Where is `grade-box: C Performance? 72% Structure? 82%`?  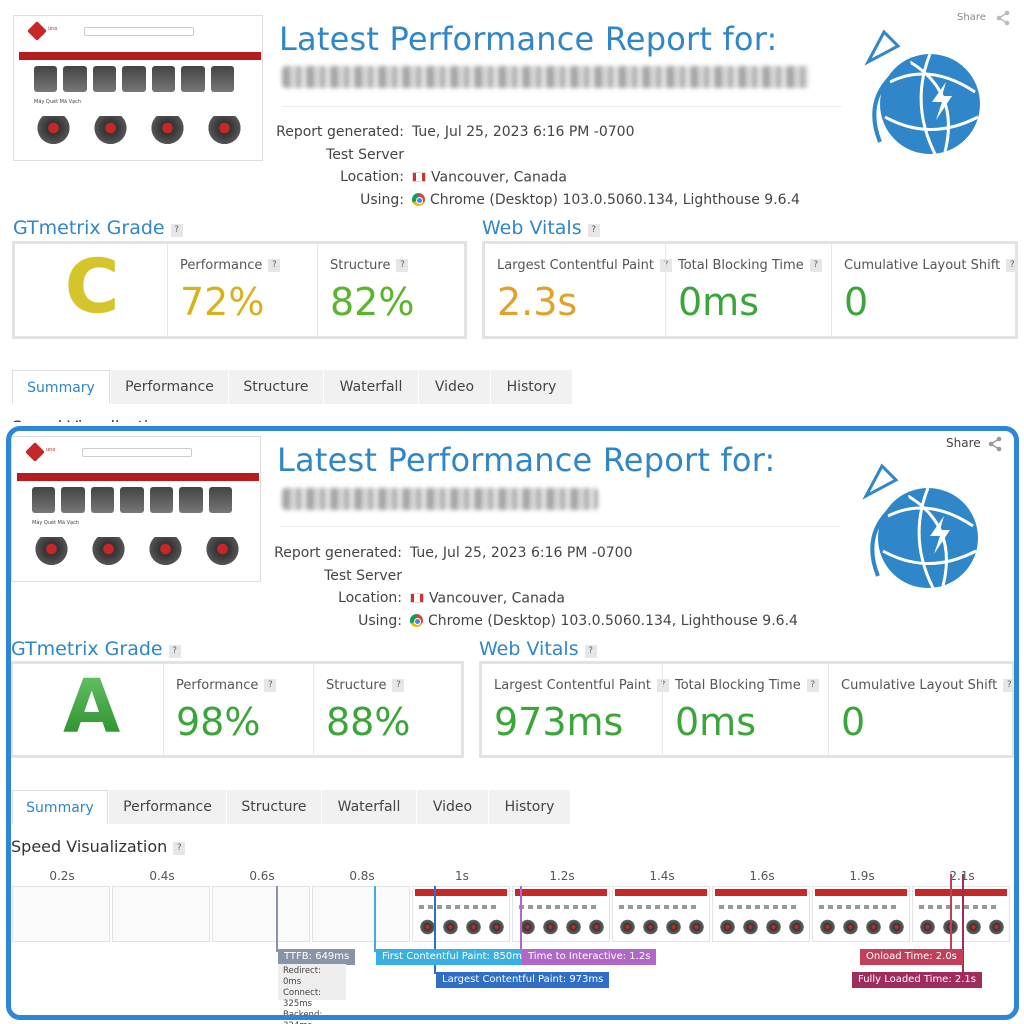
grade-box: C Performance? 72% Structure? 82% is located at coordinates (239, 290).